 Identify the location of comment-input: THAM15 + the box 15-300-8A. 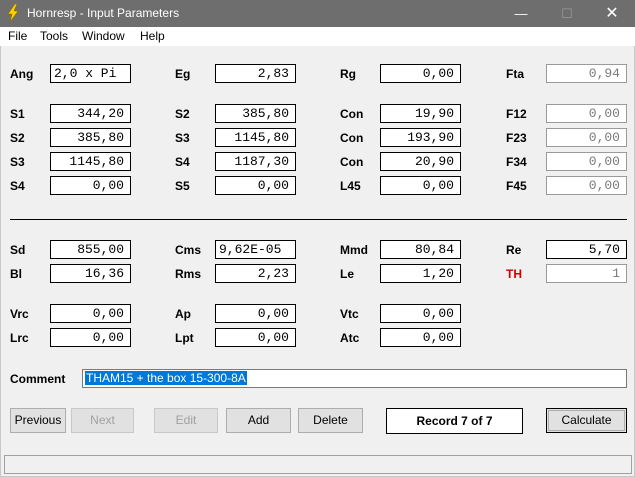
(354, 378).